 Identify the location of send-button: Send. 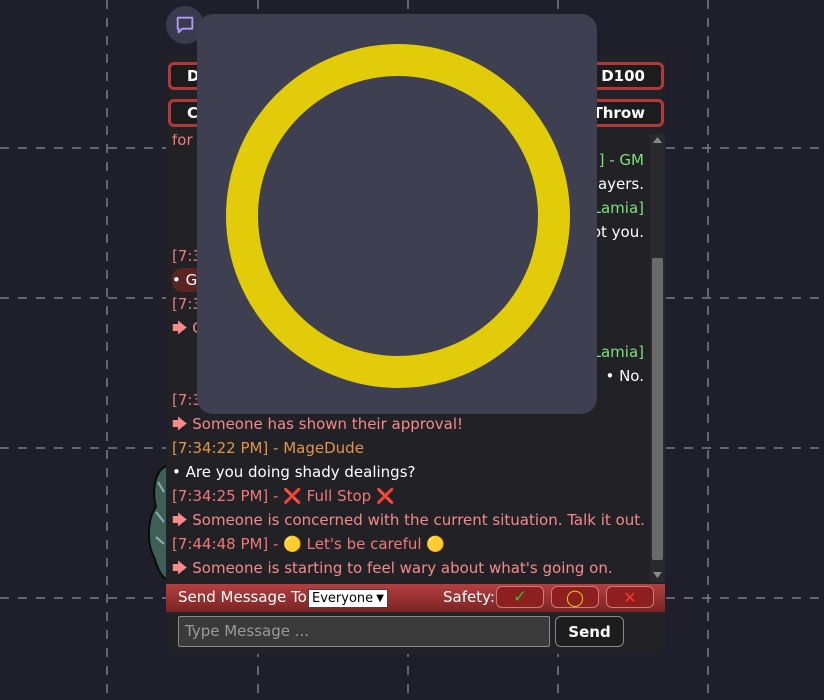
(589, 631).